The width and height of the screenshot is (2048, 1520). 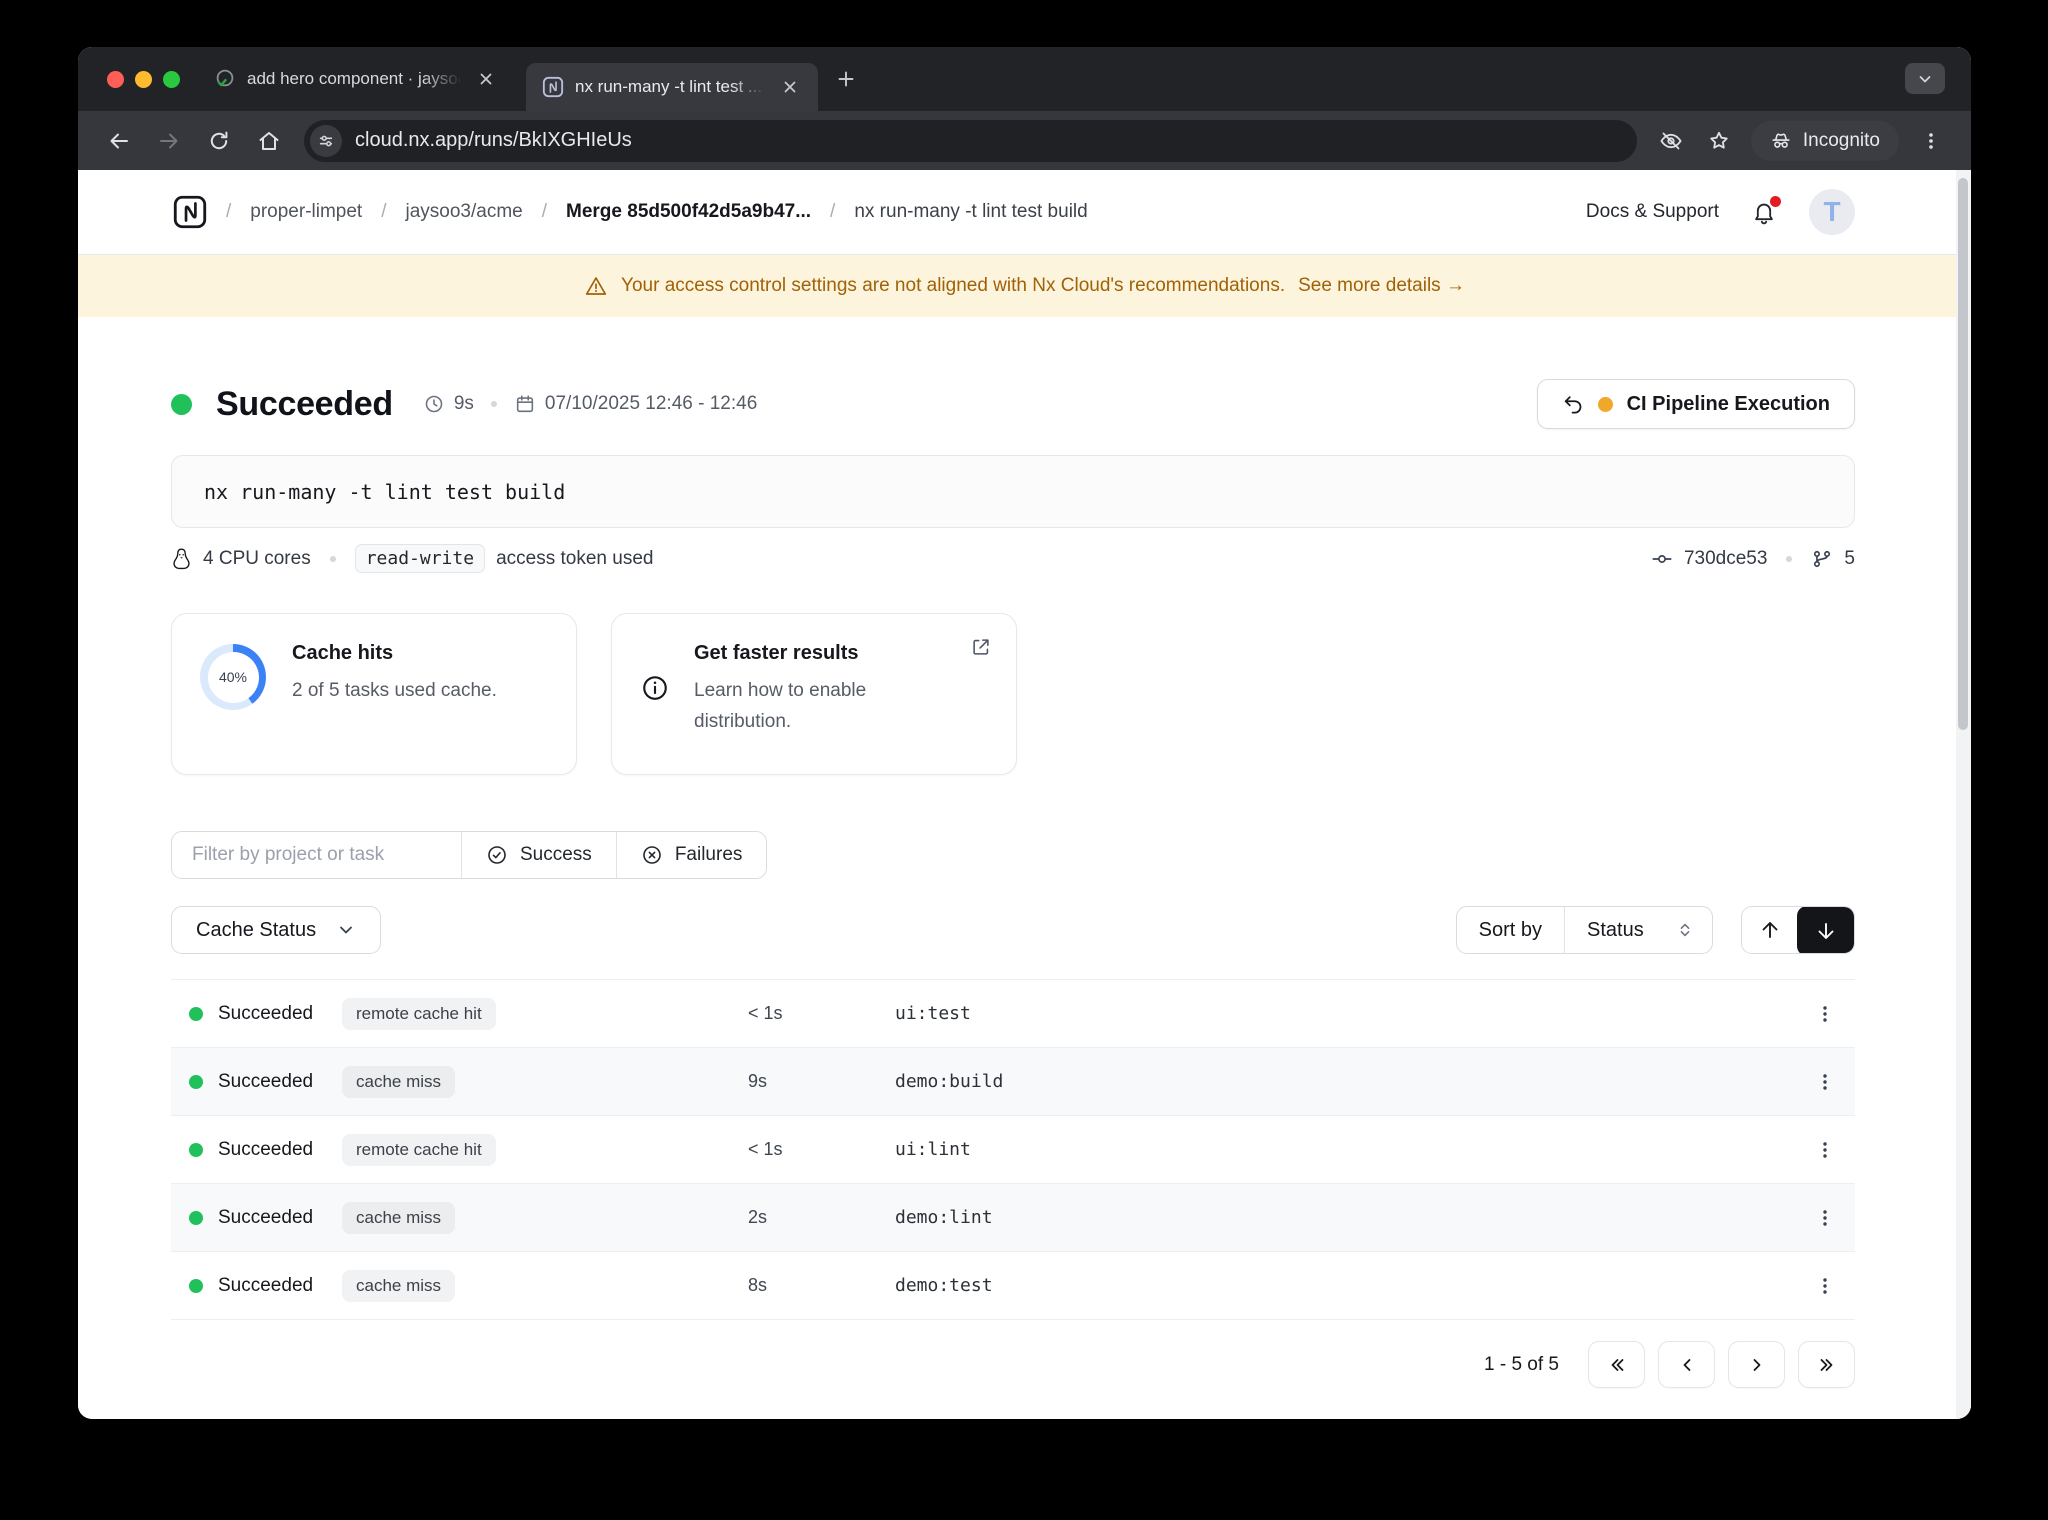 I want to click on x-circle-icon, so click(x=652, y=855).